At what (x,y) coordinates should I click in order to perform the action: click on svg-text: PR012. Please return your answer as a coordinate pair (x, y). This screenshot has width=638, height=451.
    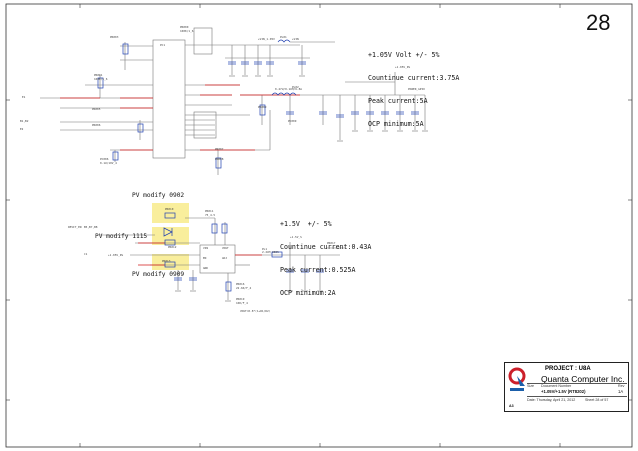
    Looking at the image, I should click on (172, 247).